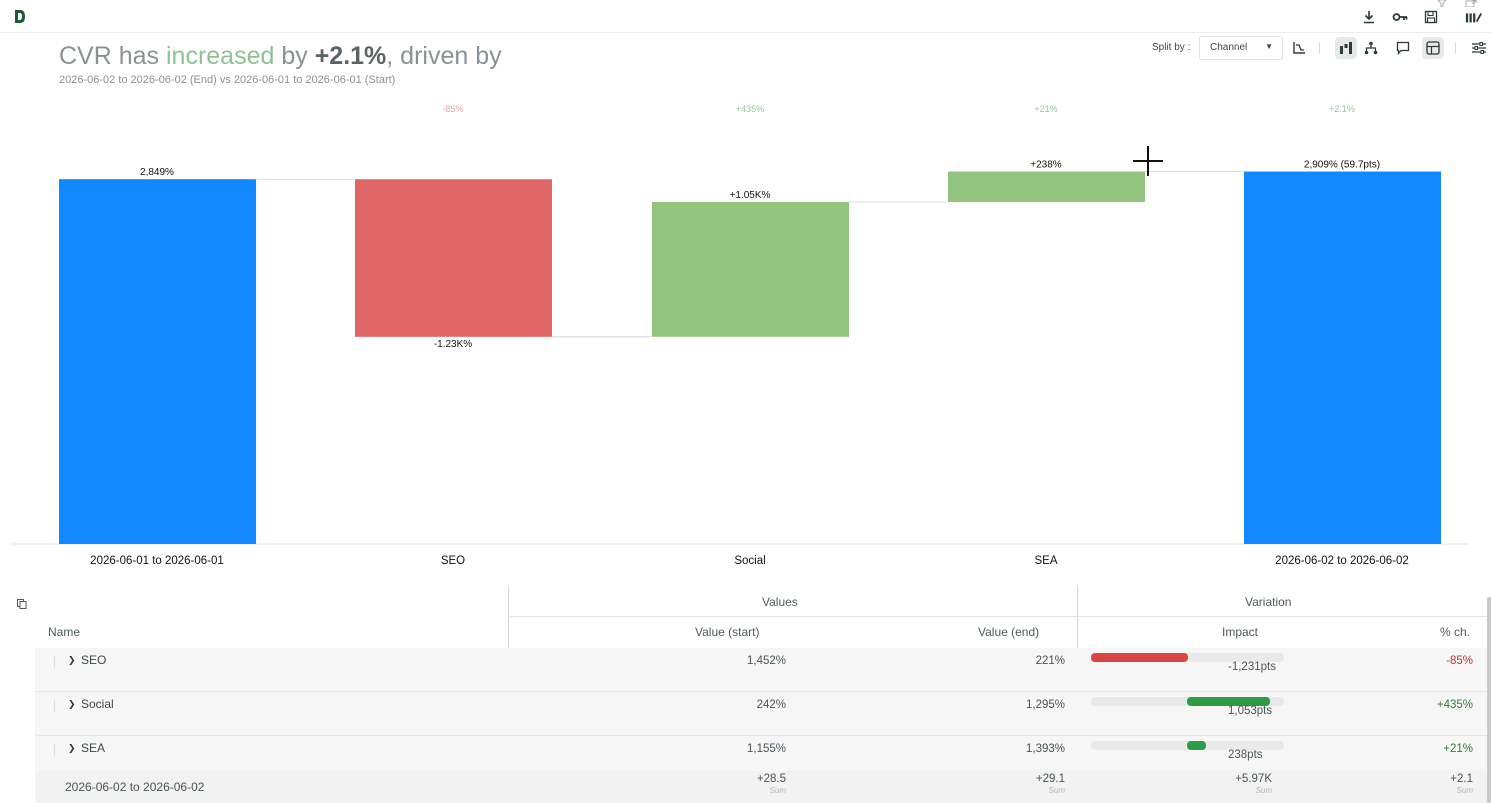 This screenshot has height=803, width=1491. Describe the element at coordinates (1400, 17) in the screenshot. I see `key-icon` at that location.